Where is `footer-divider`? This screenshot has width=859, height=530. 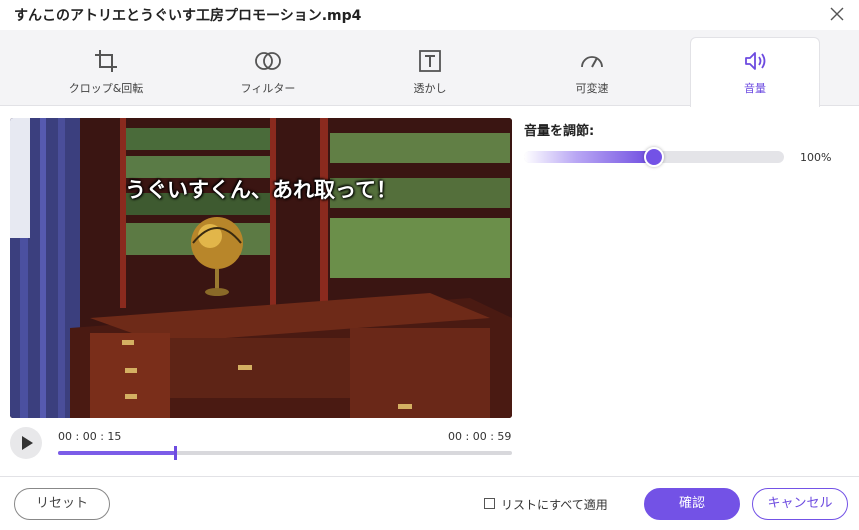
footer-divider is located at coordinates (429, 476).